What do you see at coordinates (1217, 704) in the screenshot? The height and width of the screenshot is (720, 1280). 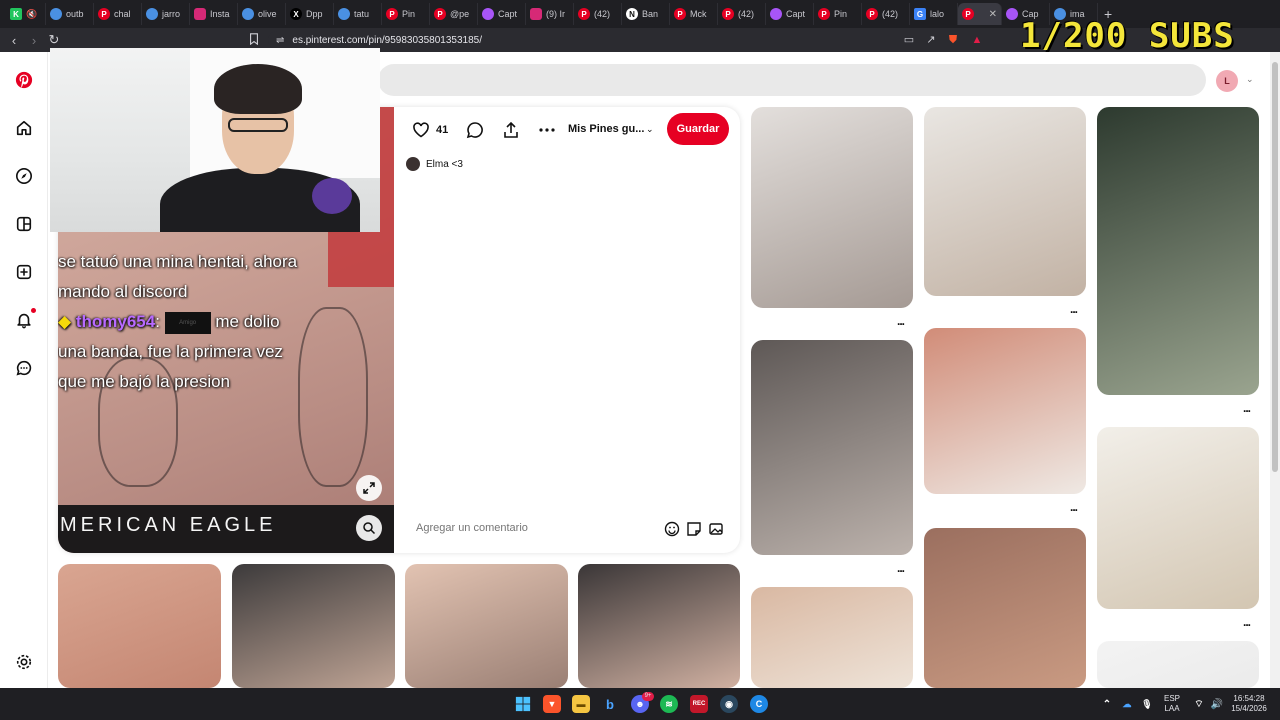 I see `volume-icon: 🔊` at bounding box center [1217, 704].